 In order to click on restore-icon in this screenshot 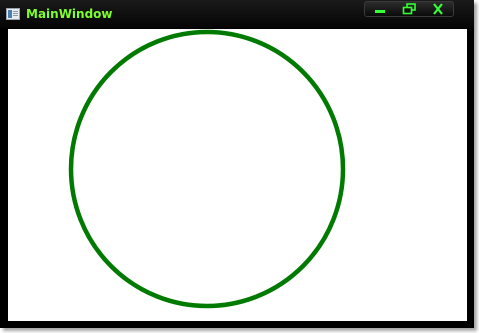, I will do `click(409, 9)`.